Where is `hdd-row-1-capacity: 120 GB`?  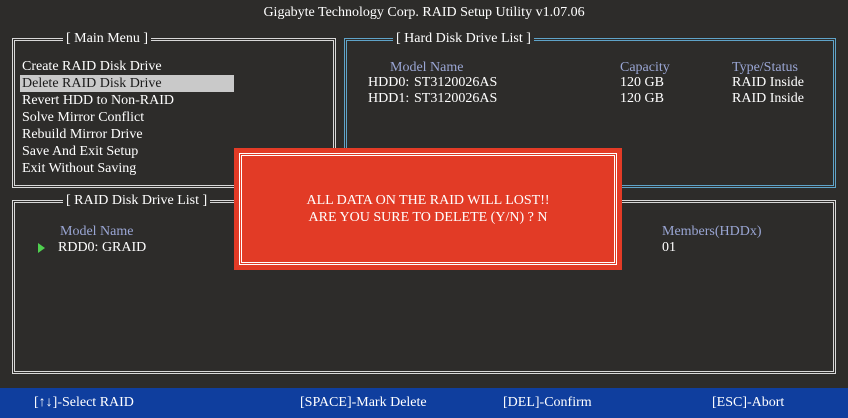 hdd-row-1-capacity: 120 GB is located at coordinates (642, 98).